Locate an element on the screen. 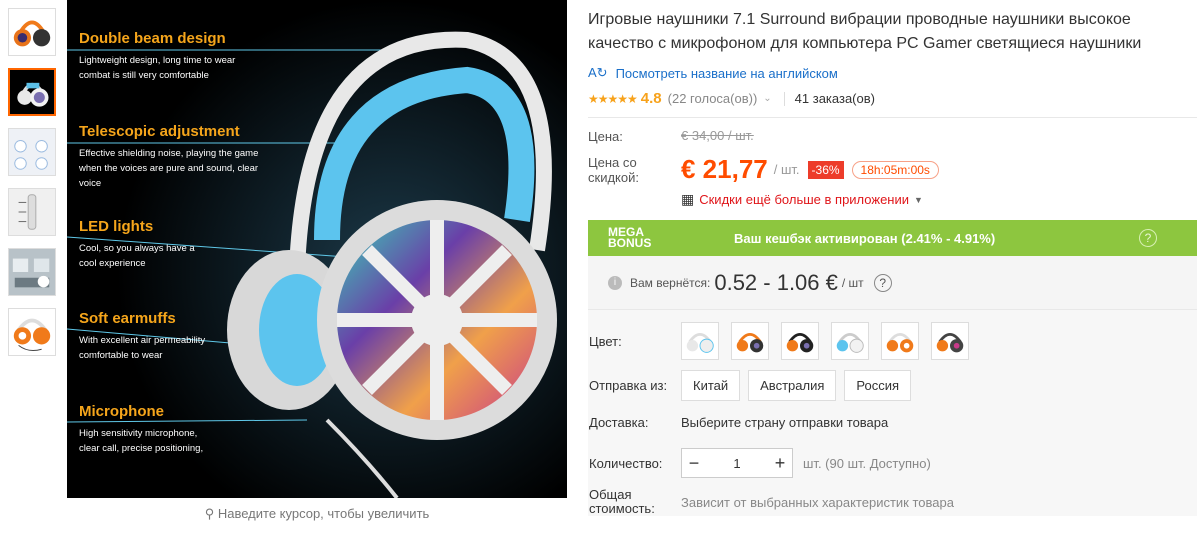 This screenshot has width=1197, height=540. translate-link-text: Посмотреть название на английском is located at coordinates (727, 73).